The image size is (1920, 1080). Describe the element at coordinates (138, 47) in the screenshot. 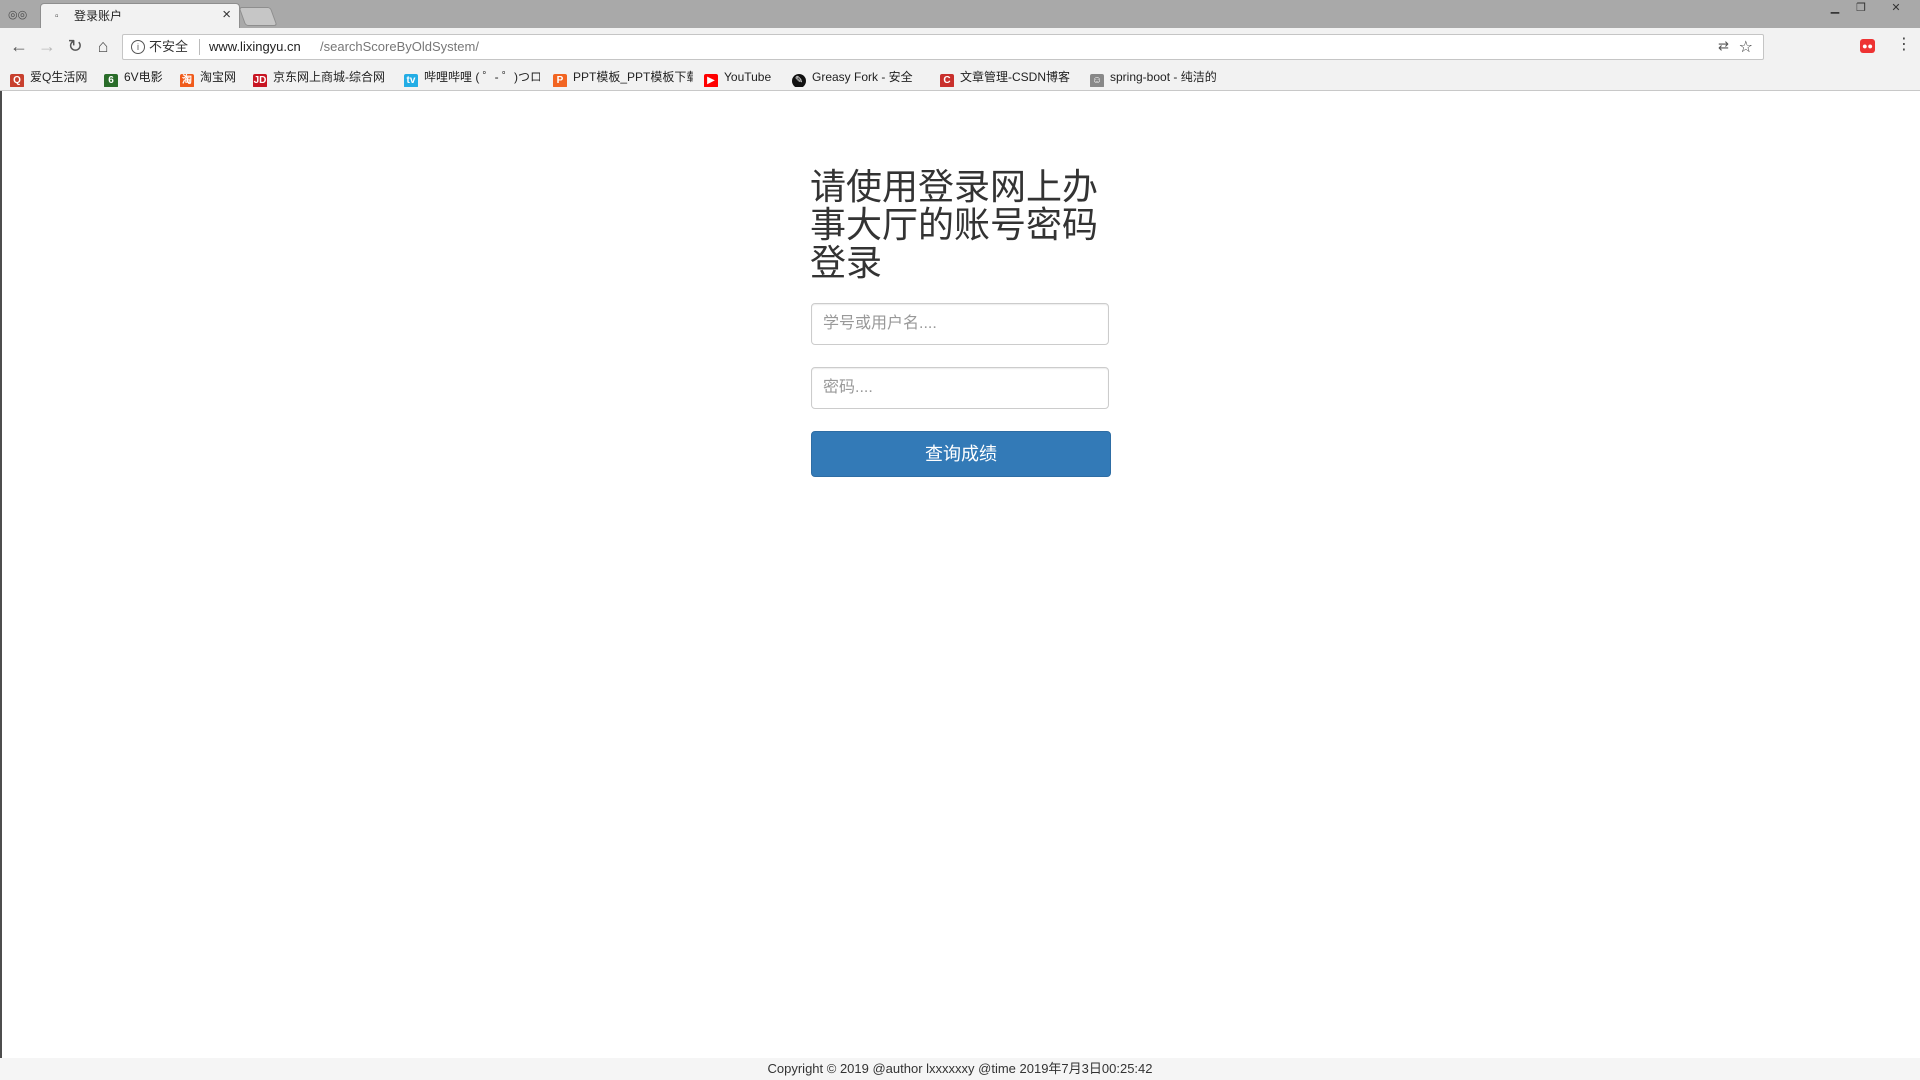

I see `info-icon: i` at that location.